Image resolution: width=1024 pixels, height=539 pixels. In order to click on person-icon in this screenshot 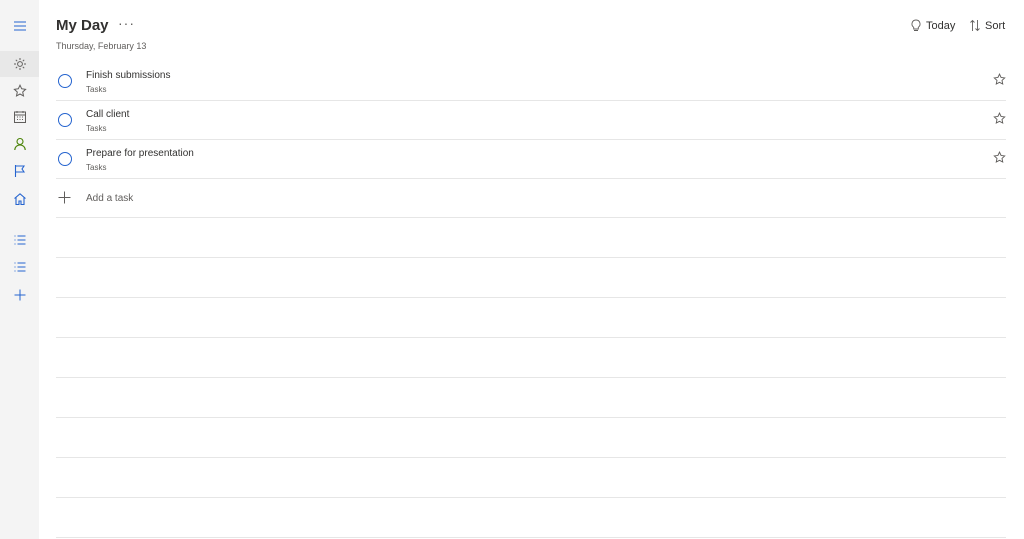, I will do `click(19, 144)`.